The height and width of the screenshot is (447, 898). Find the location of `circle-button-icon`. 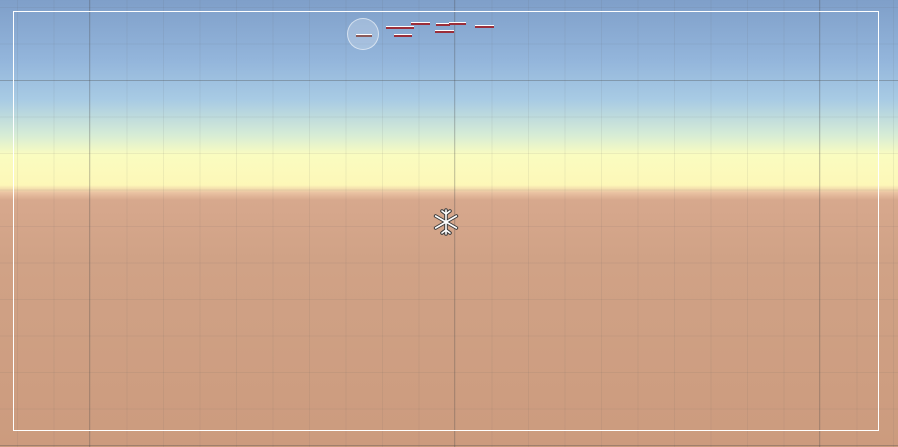

circle-button-icon is located at coordinates (363, 34).